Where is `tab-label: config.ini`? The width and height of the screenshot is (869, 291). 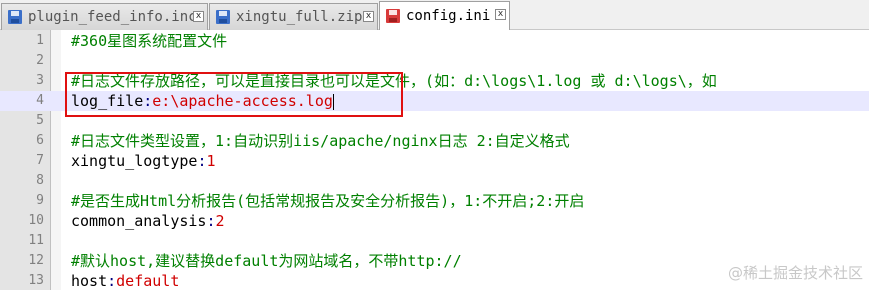 tab-label: config.ini is located at coordinates (448, 16).